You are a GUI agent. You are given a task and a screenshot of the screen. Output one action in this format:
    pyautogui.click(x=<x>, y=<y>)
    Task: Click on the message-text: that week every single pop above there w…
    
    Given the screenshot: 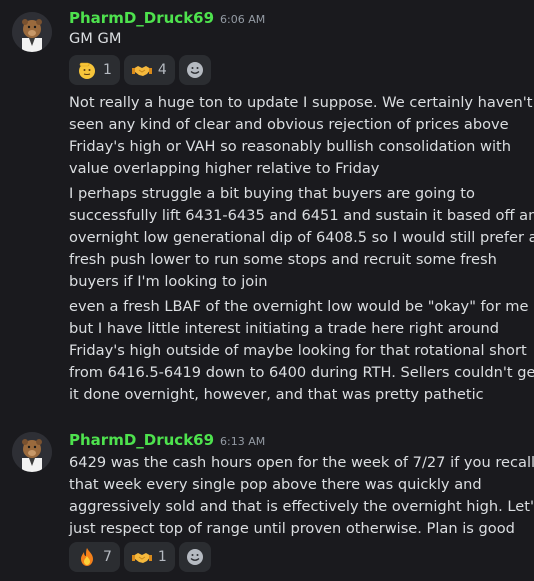 What is the action you would take?
    pyautogui.click(x=275, y=484)
    